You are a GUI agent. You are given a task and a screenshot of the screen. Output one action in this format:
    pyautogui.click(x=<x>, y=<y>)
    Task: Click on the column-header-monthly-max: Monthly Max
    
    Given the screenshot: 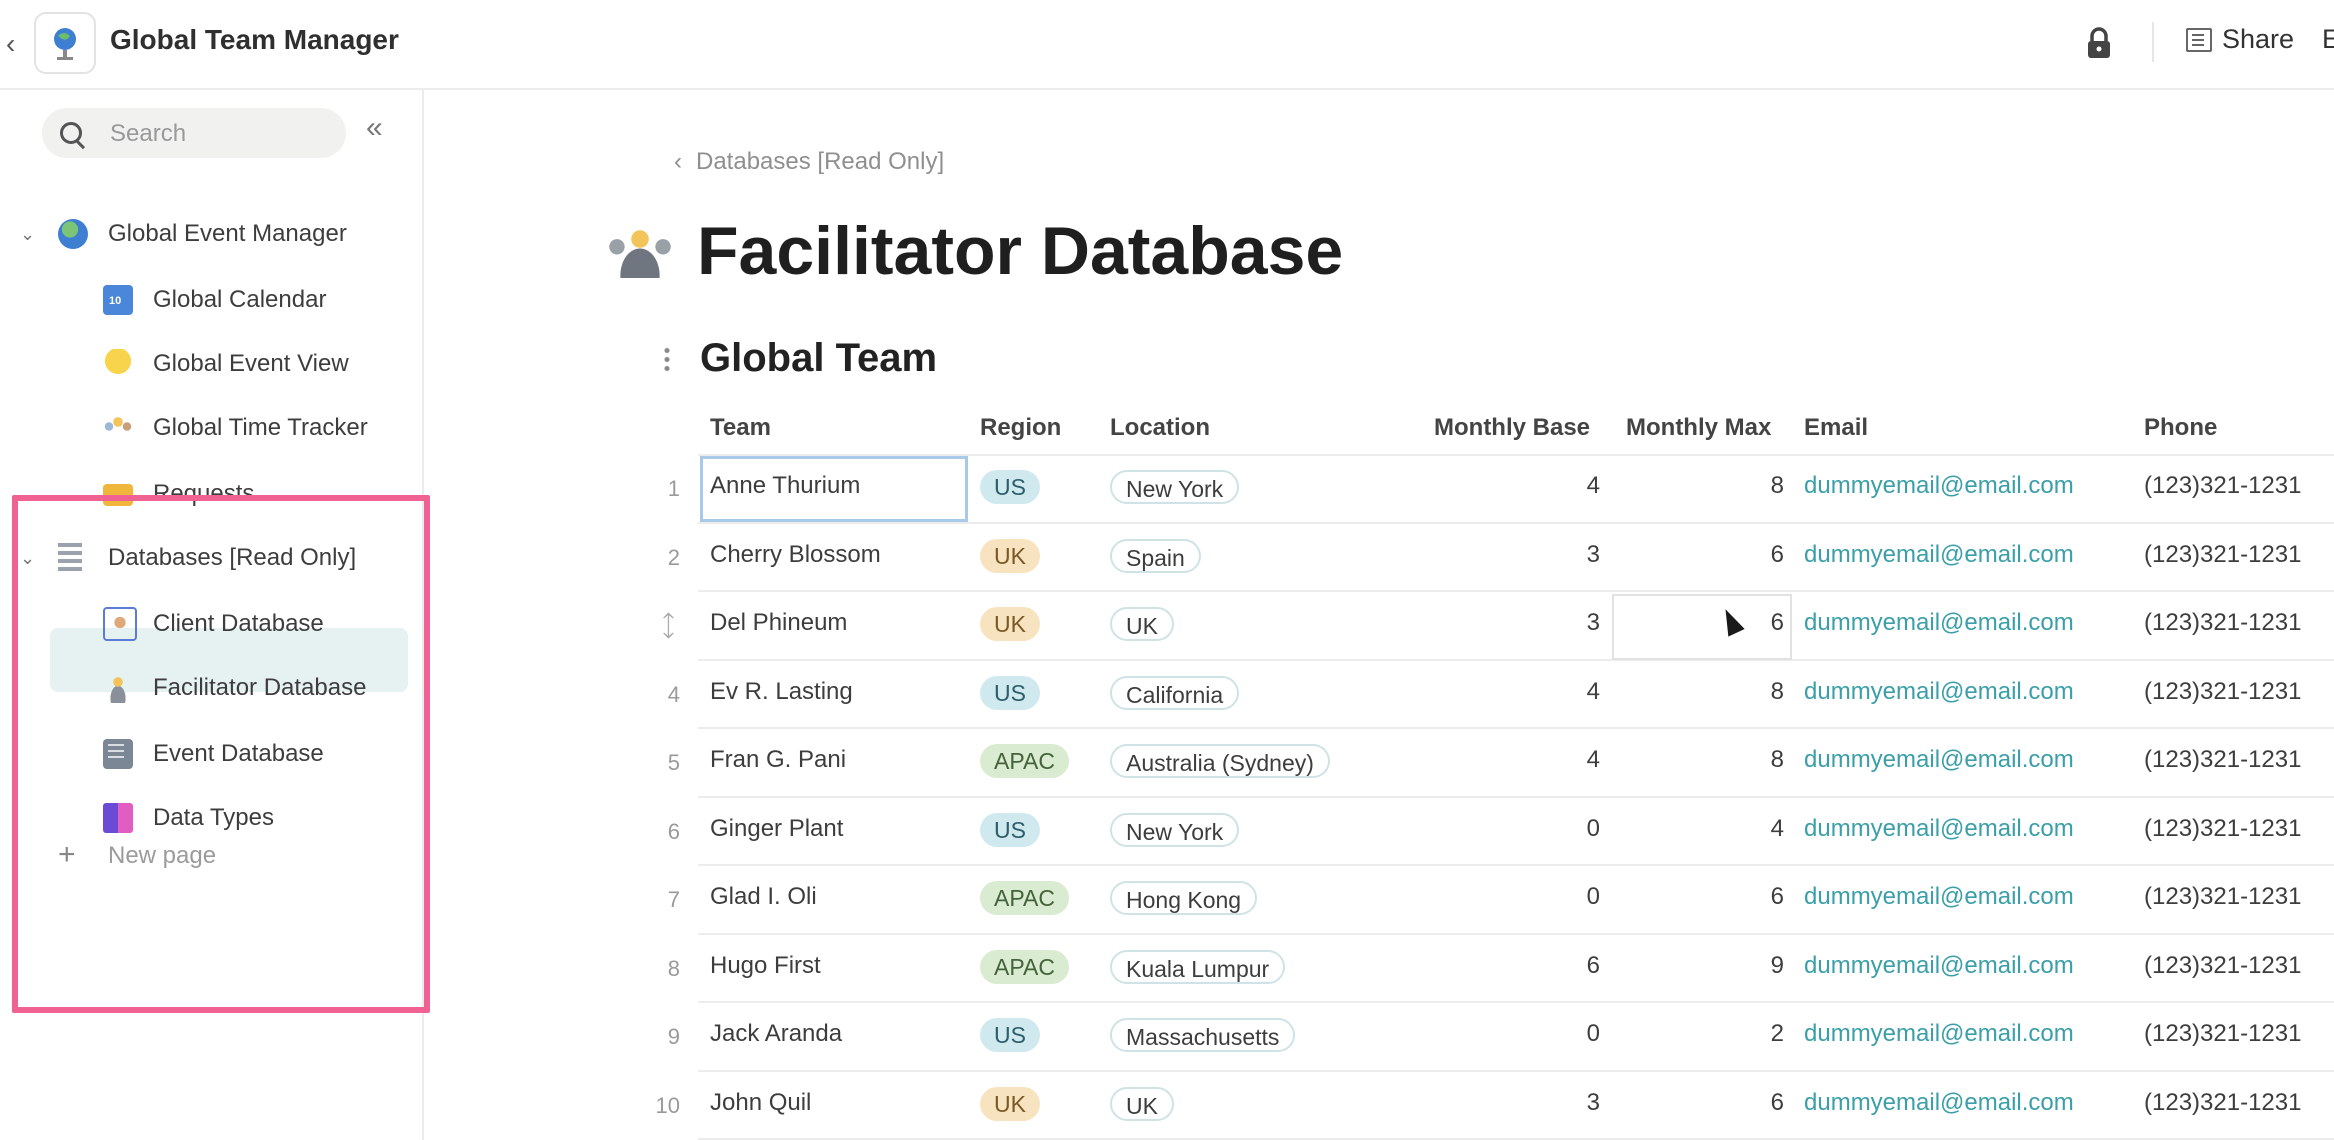 What is the action you would take?
    pyautogui.click(x=1698, y=428)
    